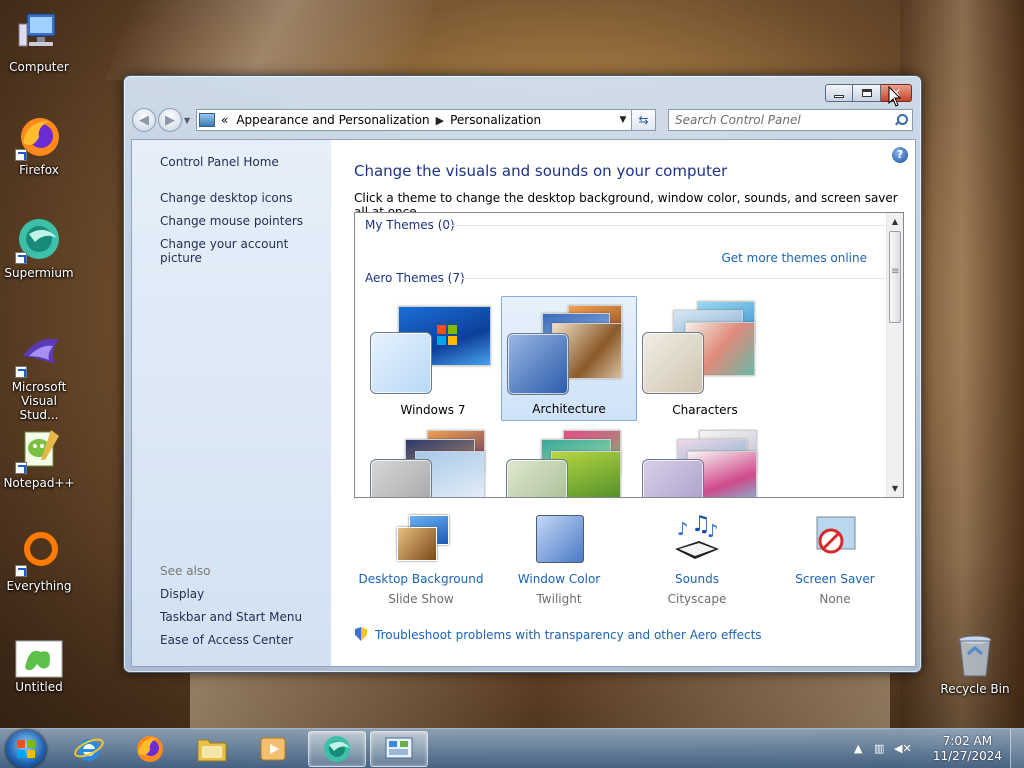  I want to click on window-color-label: Window Color, so click(559, 579).